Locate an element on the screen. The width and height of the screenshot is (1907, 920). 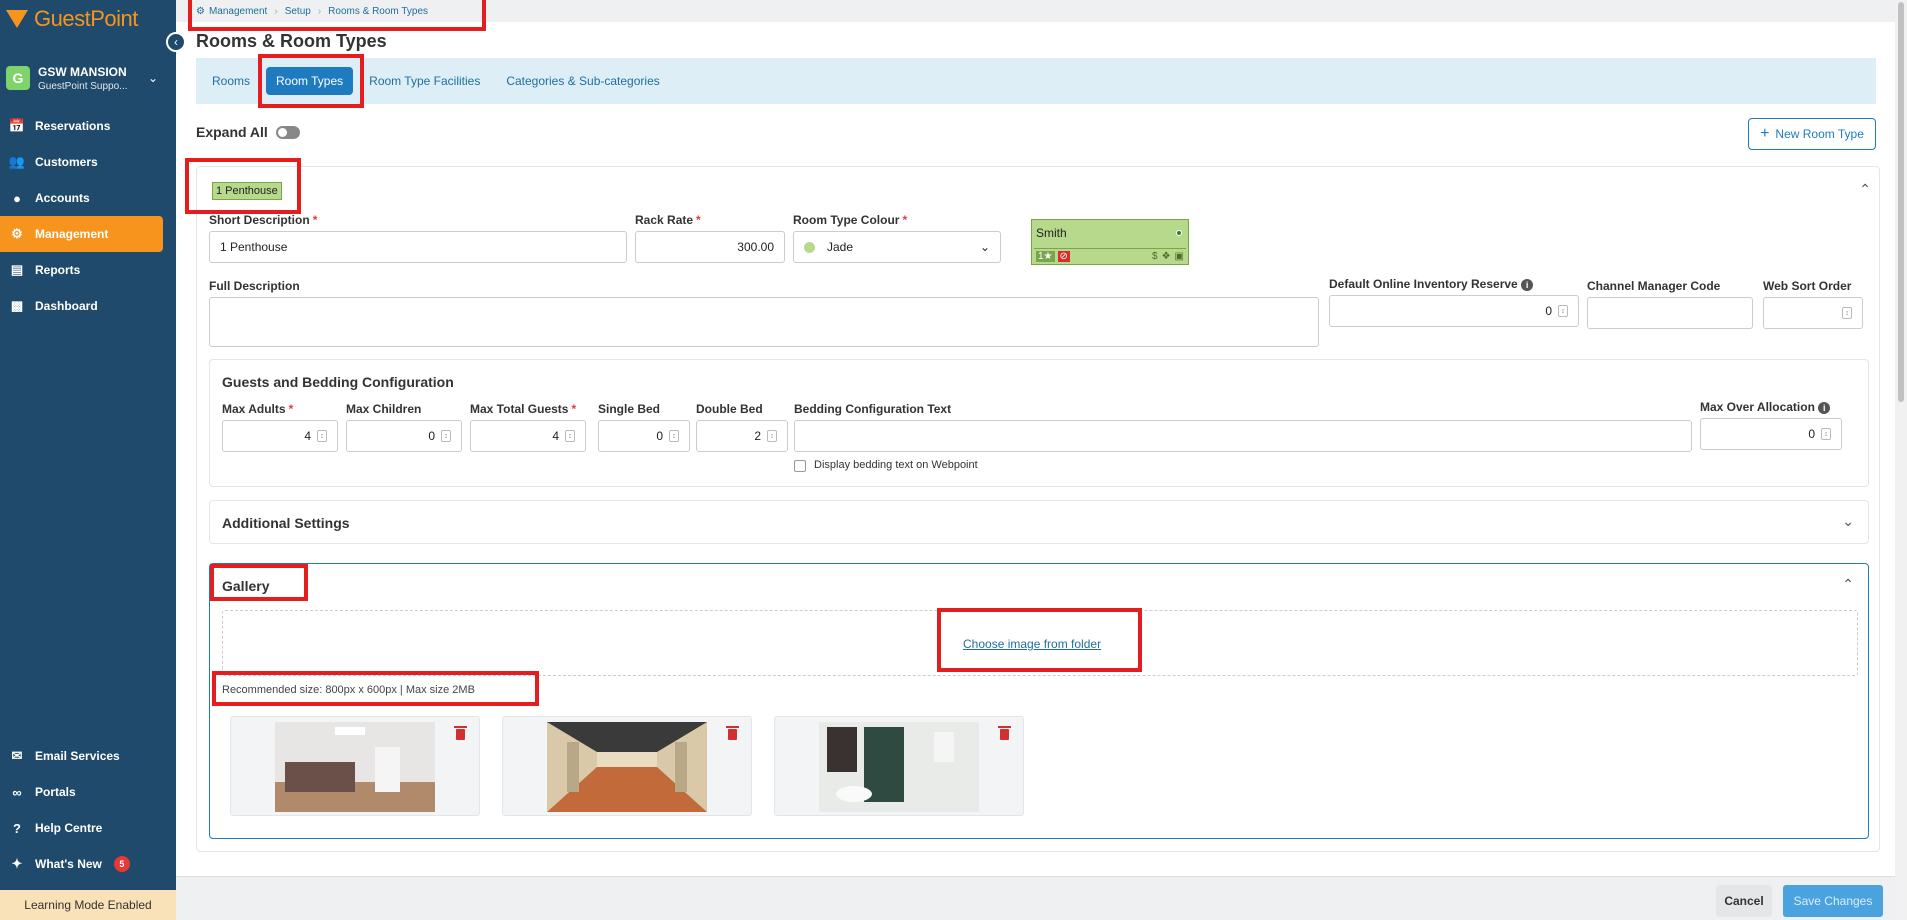
room-type-colour-select: Jade ⌄ is located at coordinates (897, 247).